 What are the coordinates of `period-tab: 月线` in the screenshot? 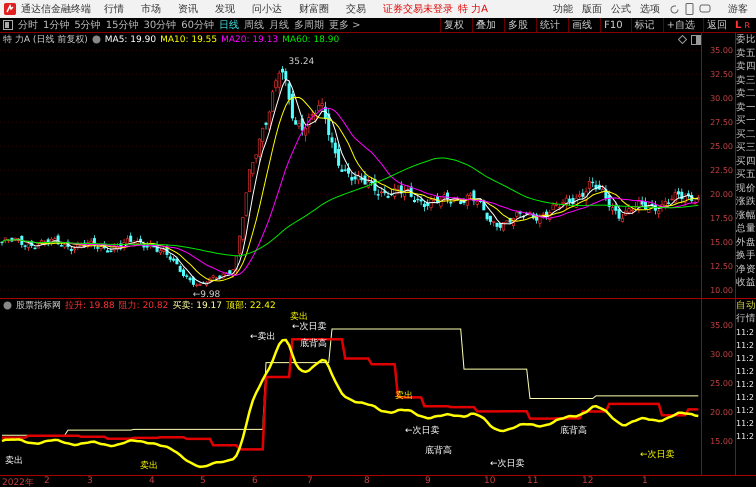 It's located at (278, 25).